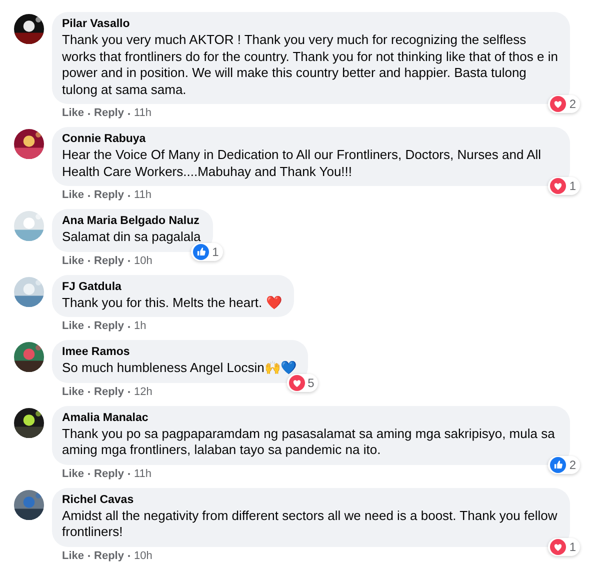 This screenshot has width=600, height=567. Describe the element at coordinates (140, 326) in the screenshot. I see `timestamp: 1h` at that location.